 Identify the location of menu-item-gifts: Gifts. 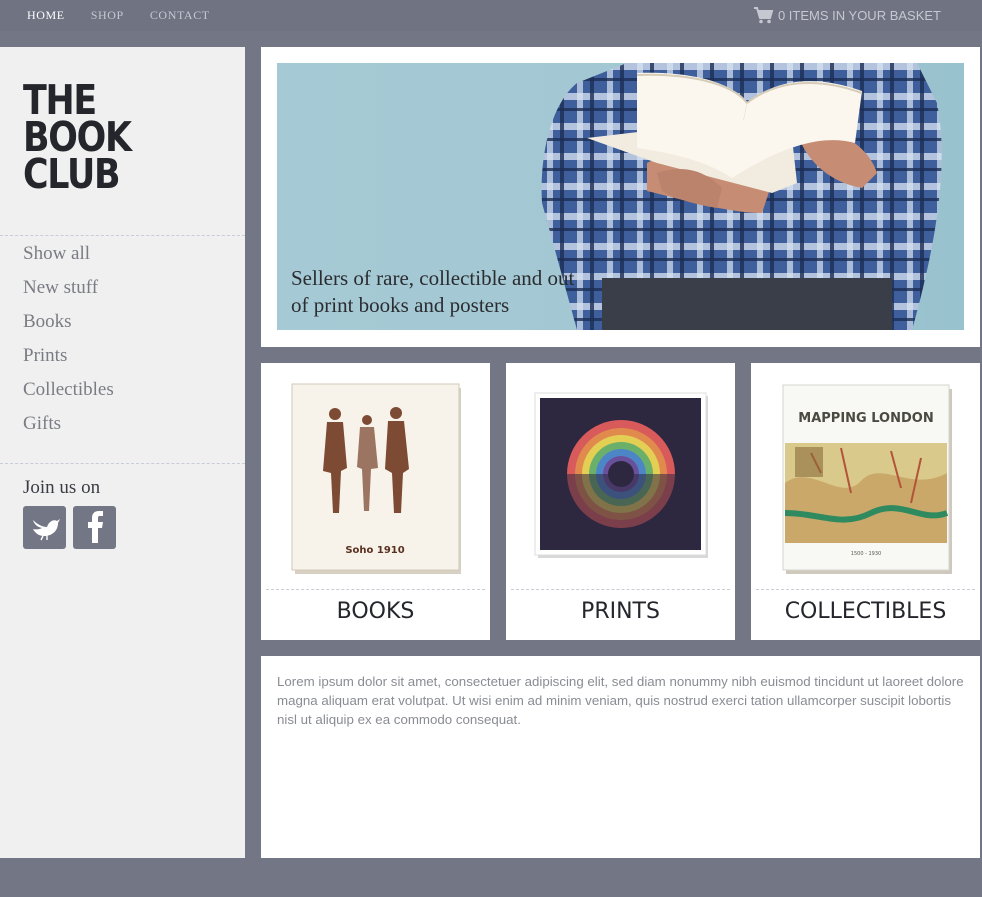
(68, 427).